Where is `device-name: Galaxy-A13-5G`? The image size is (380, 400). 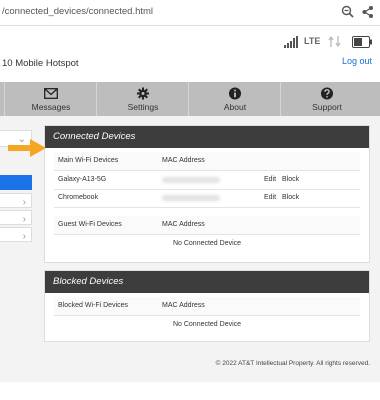
device-name: Galaxy-A13-5G is located at coordinates (82, 179).